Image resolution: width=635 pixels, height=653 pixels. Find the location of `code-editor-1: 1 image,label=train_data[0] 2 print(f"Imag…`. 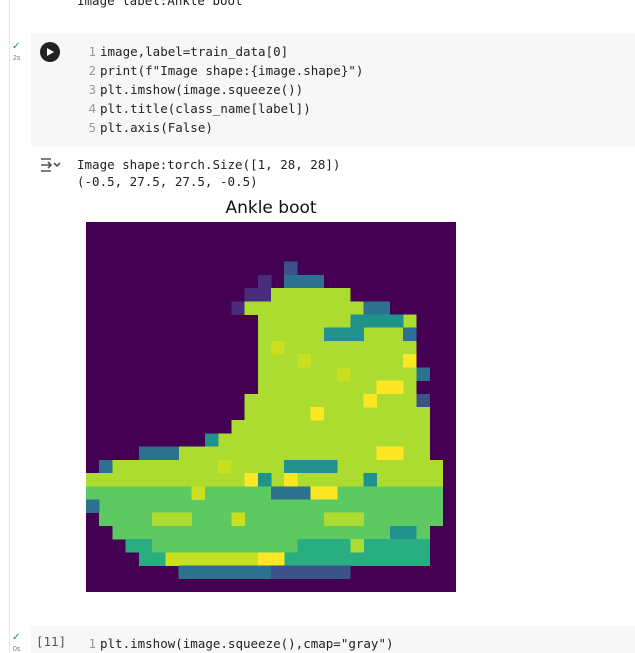

code-editor-1: 1 image,label=train_data[0] 2 print(f"Imag… is located at coordinates (224, 89).